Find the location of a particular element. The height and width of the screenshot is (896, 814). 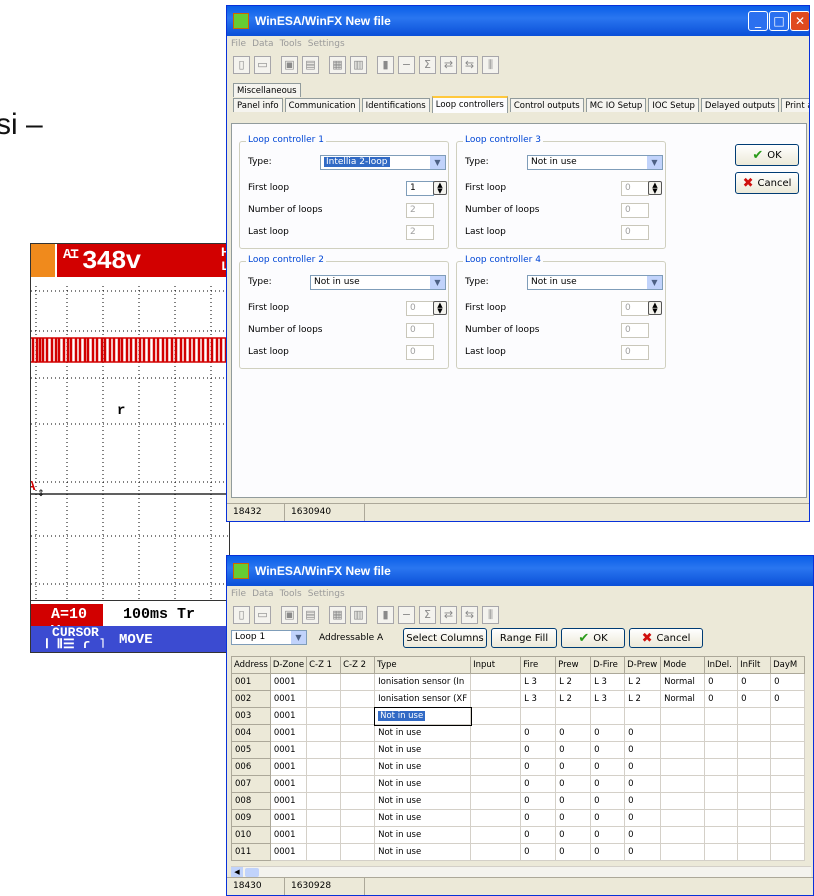

maximize-button: □ is located at coordinates (779, 21).